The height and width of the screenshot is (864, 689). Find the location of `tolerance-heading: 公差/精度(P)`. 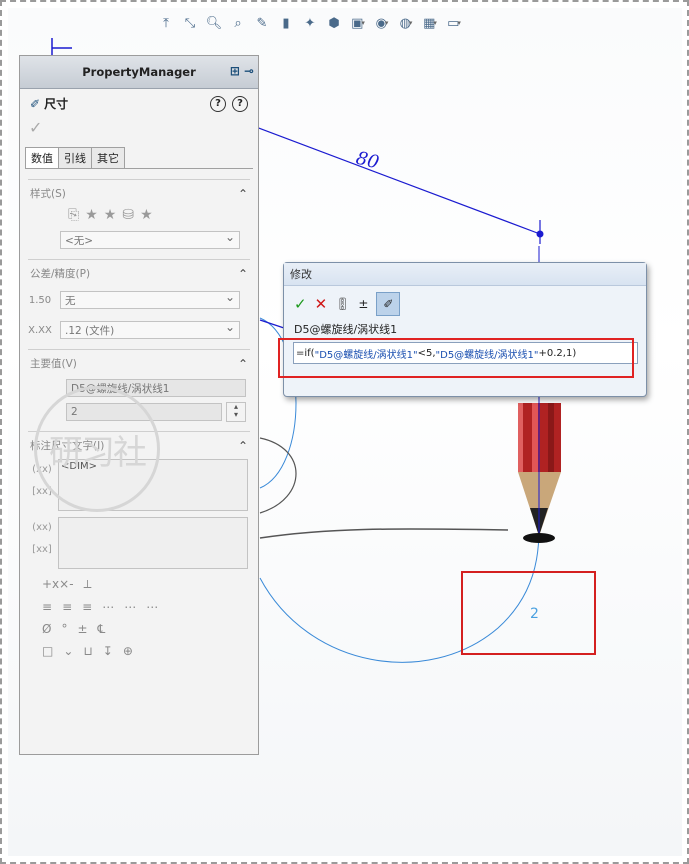

tolerance-heading: 公差/精度(P) is located at coordinates (60, 274).